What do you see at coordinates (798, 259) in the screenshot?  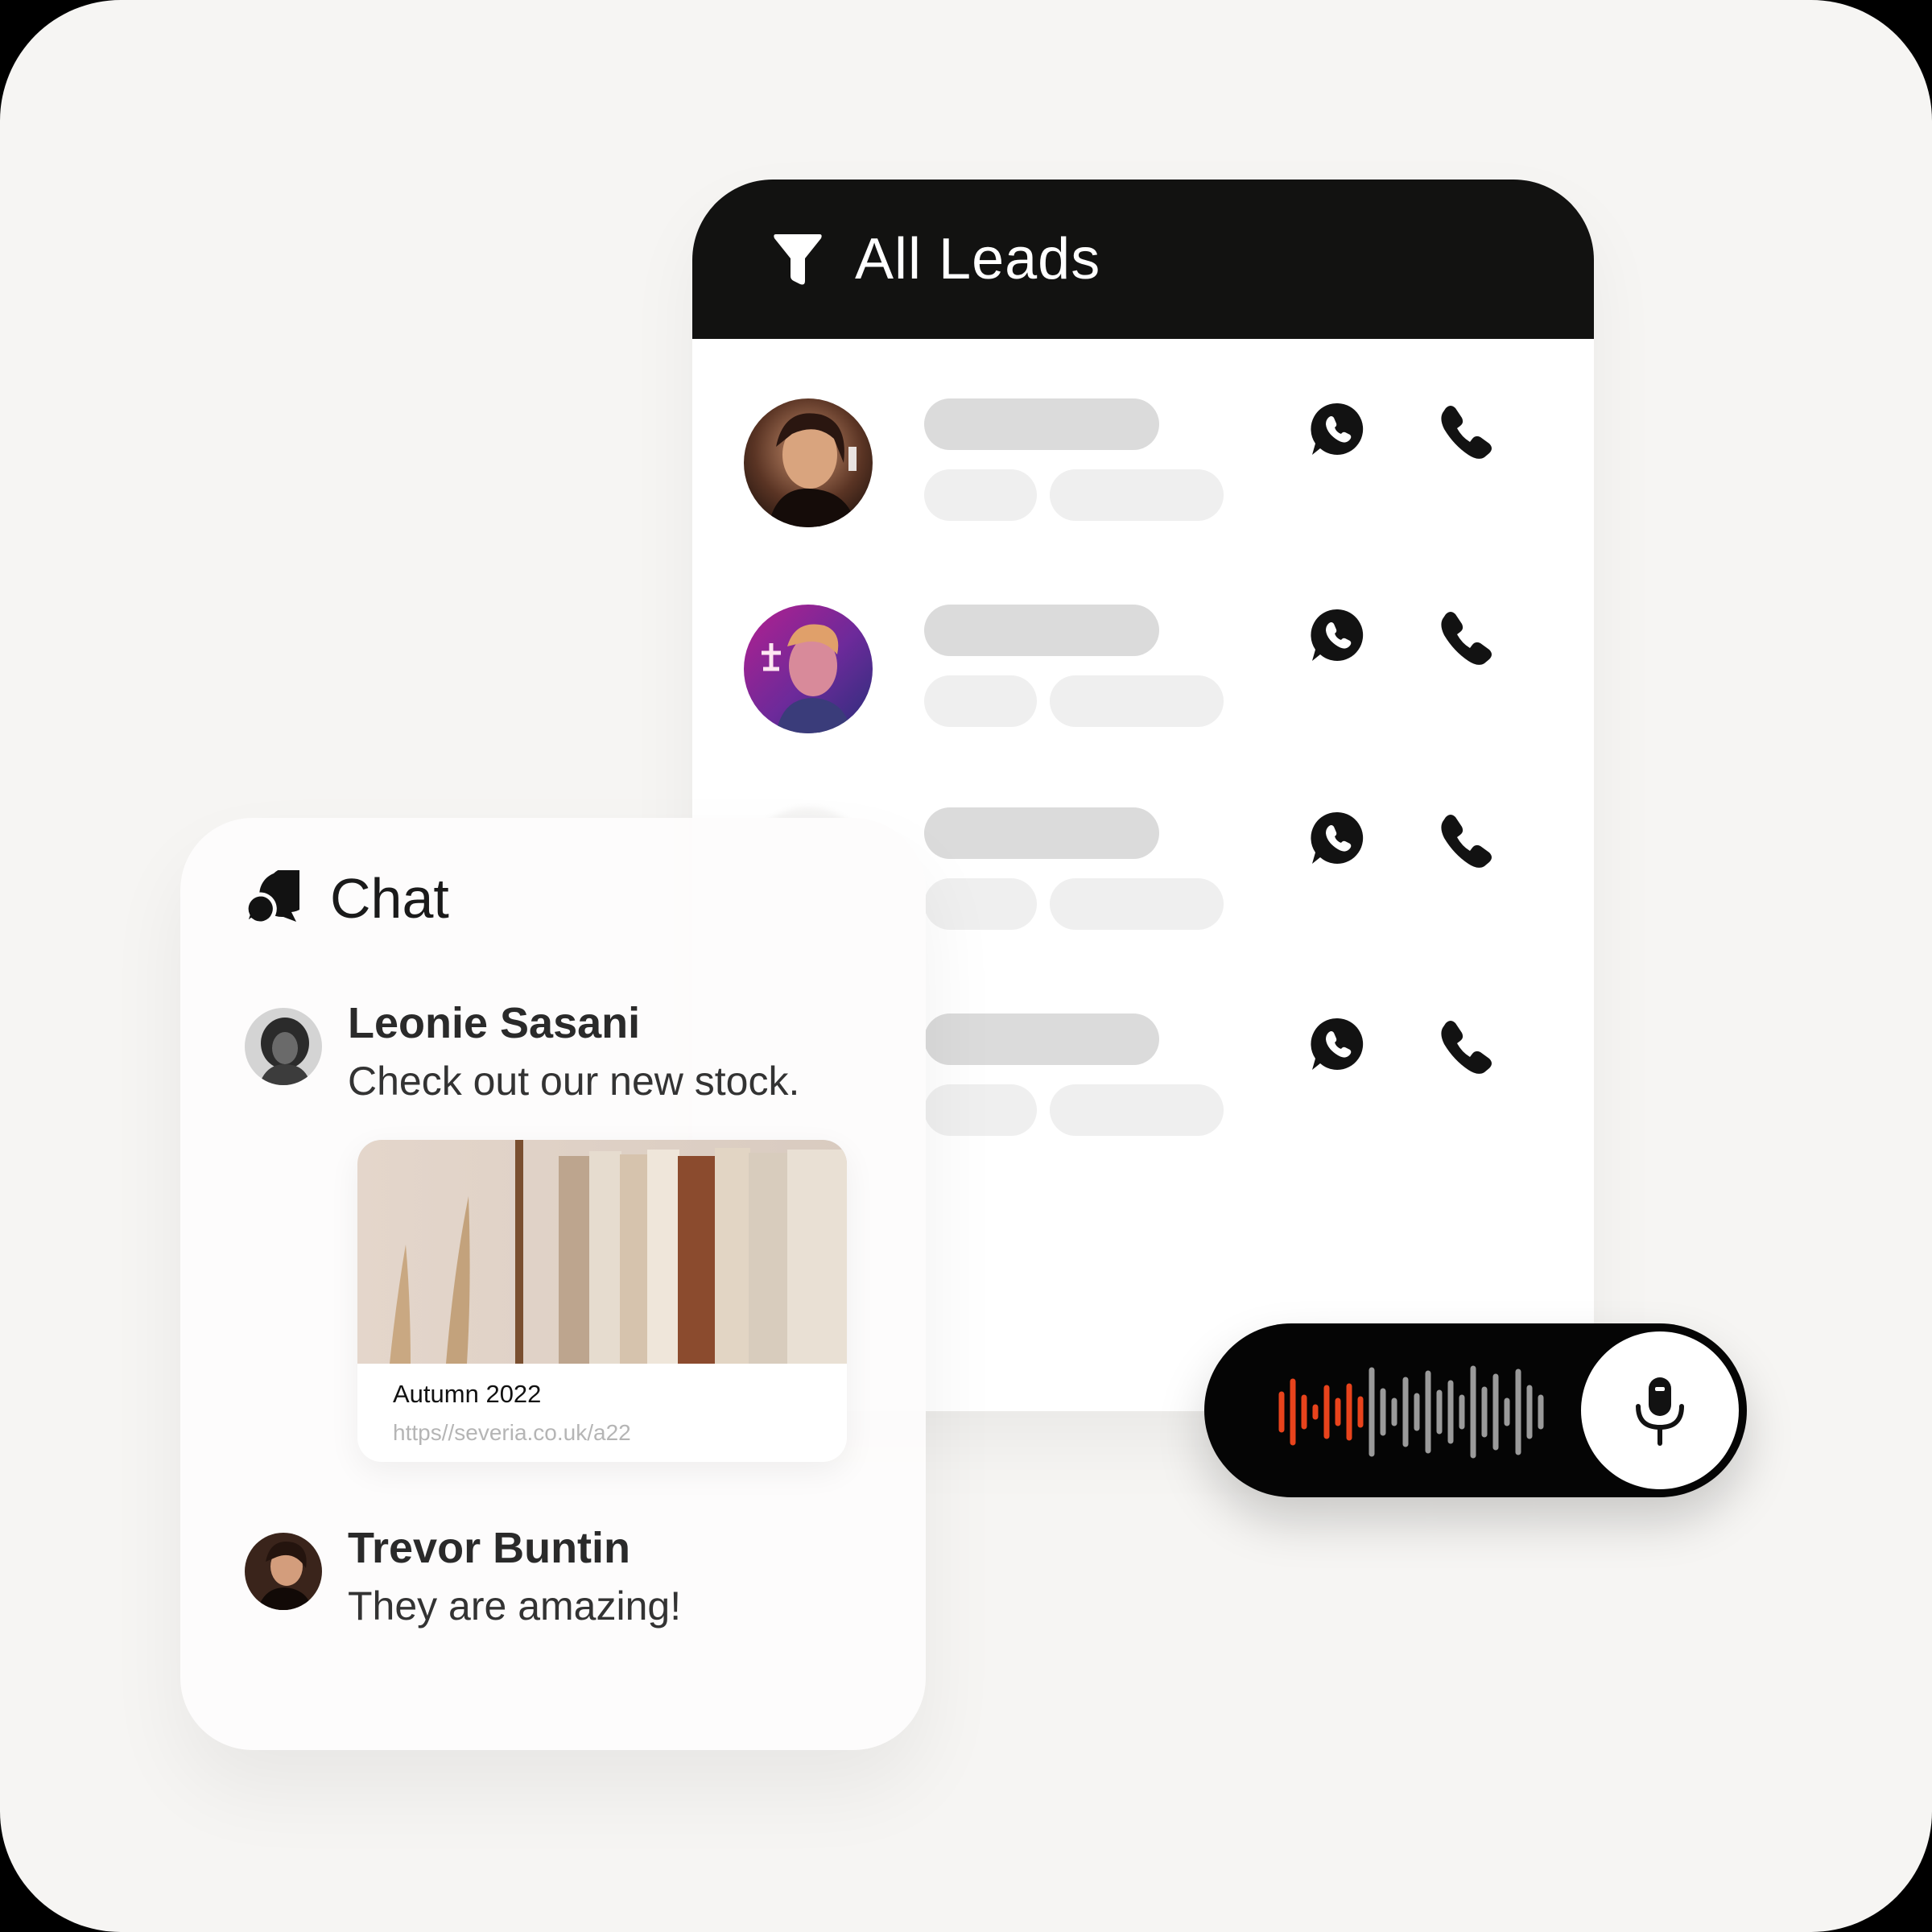 I see `filter-icon` at bounding box center [798, 259].